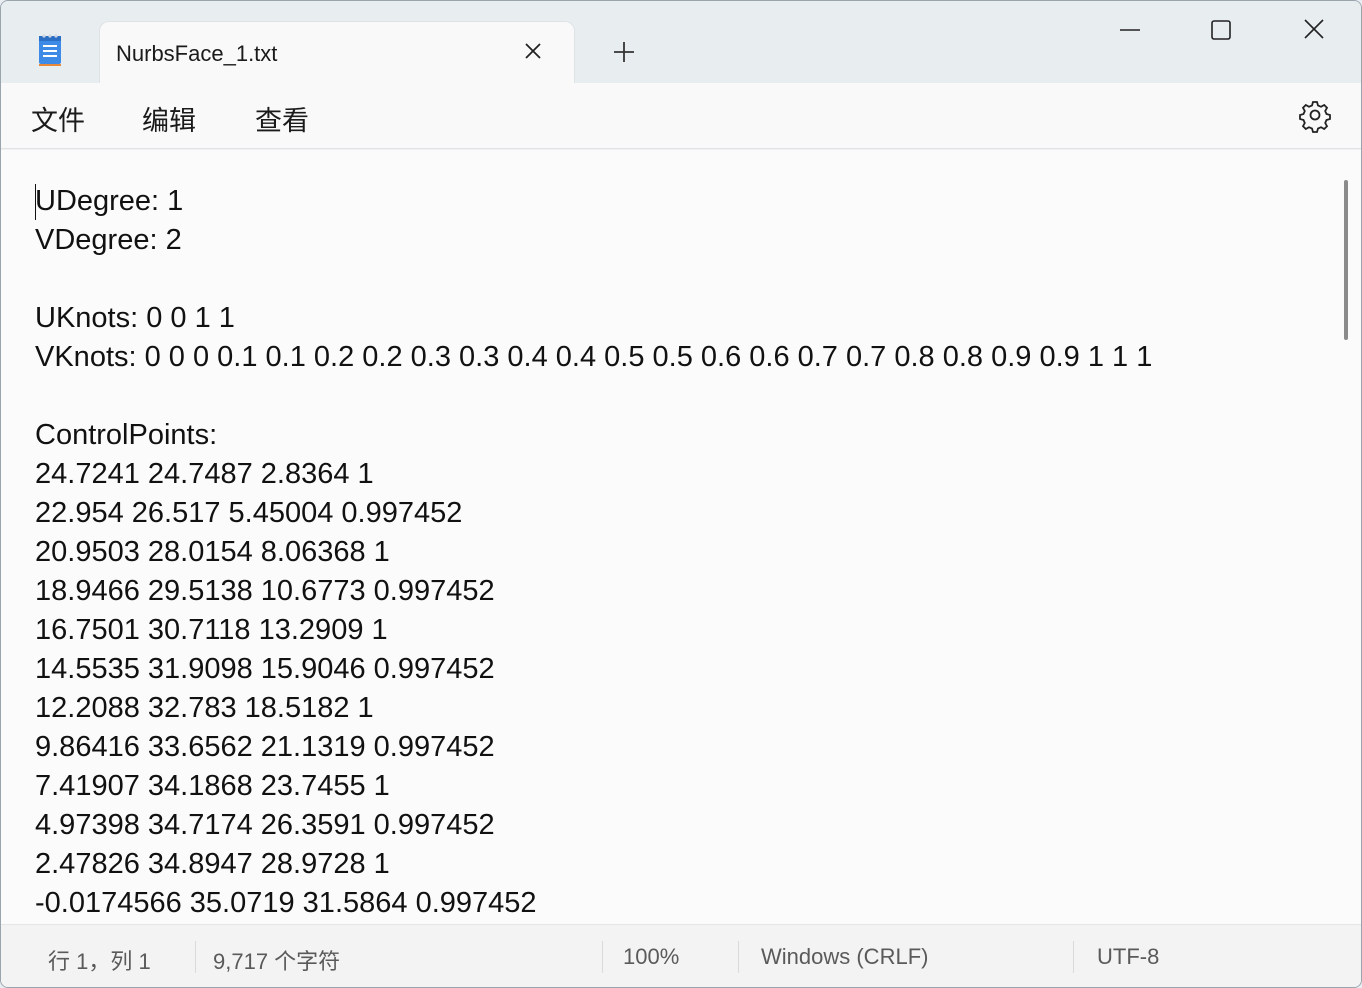 Image resolution: width=1362 pixels, height=988 pixels. I want to click on notepad-icon, so click(51, 50).